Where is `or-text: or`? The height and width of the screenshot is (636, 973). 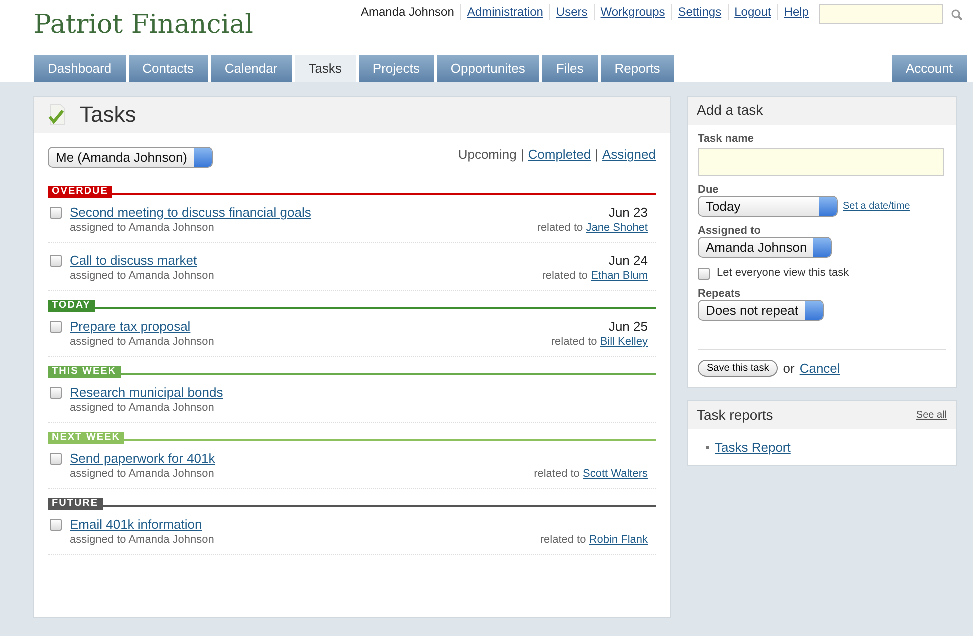
or-text: or is located at coordinates (789, 368).